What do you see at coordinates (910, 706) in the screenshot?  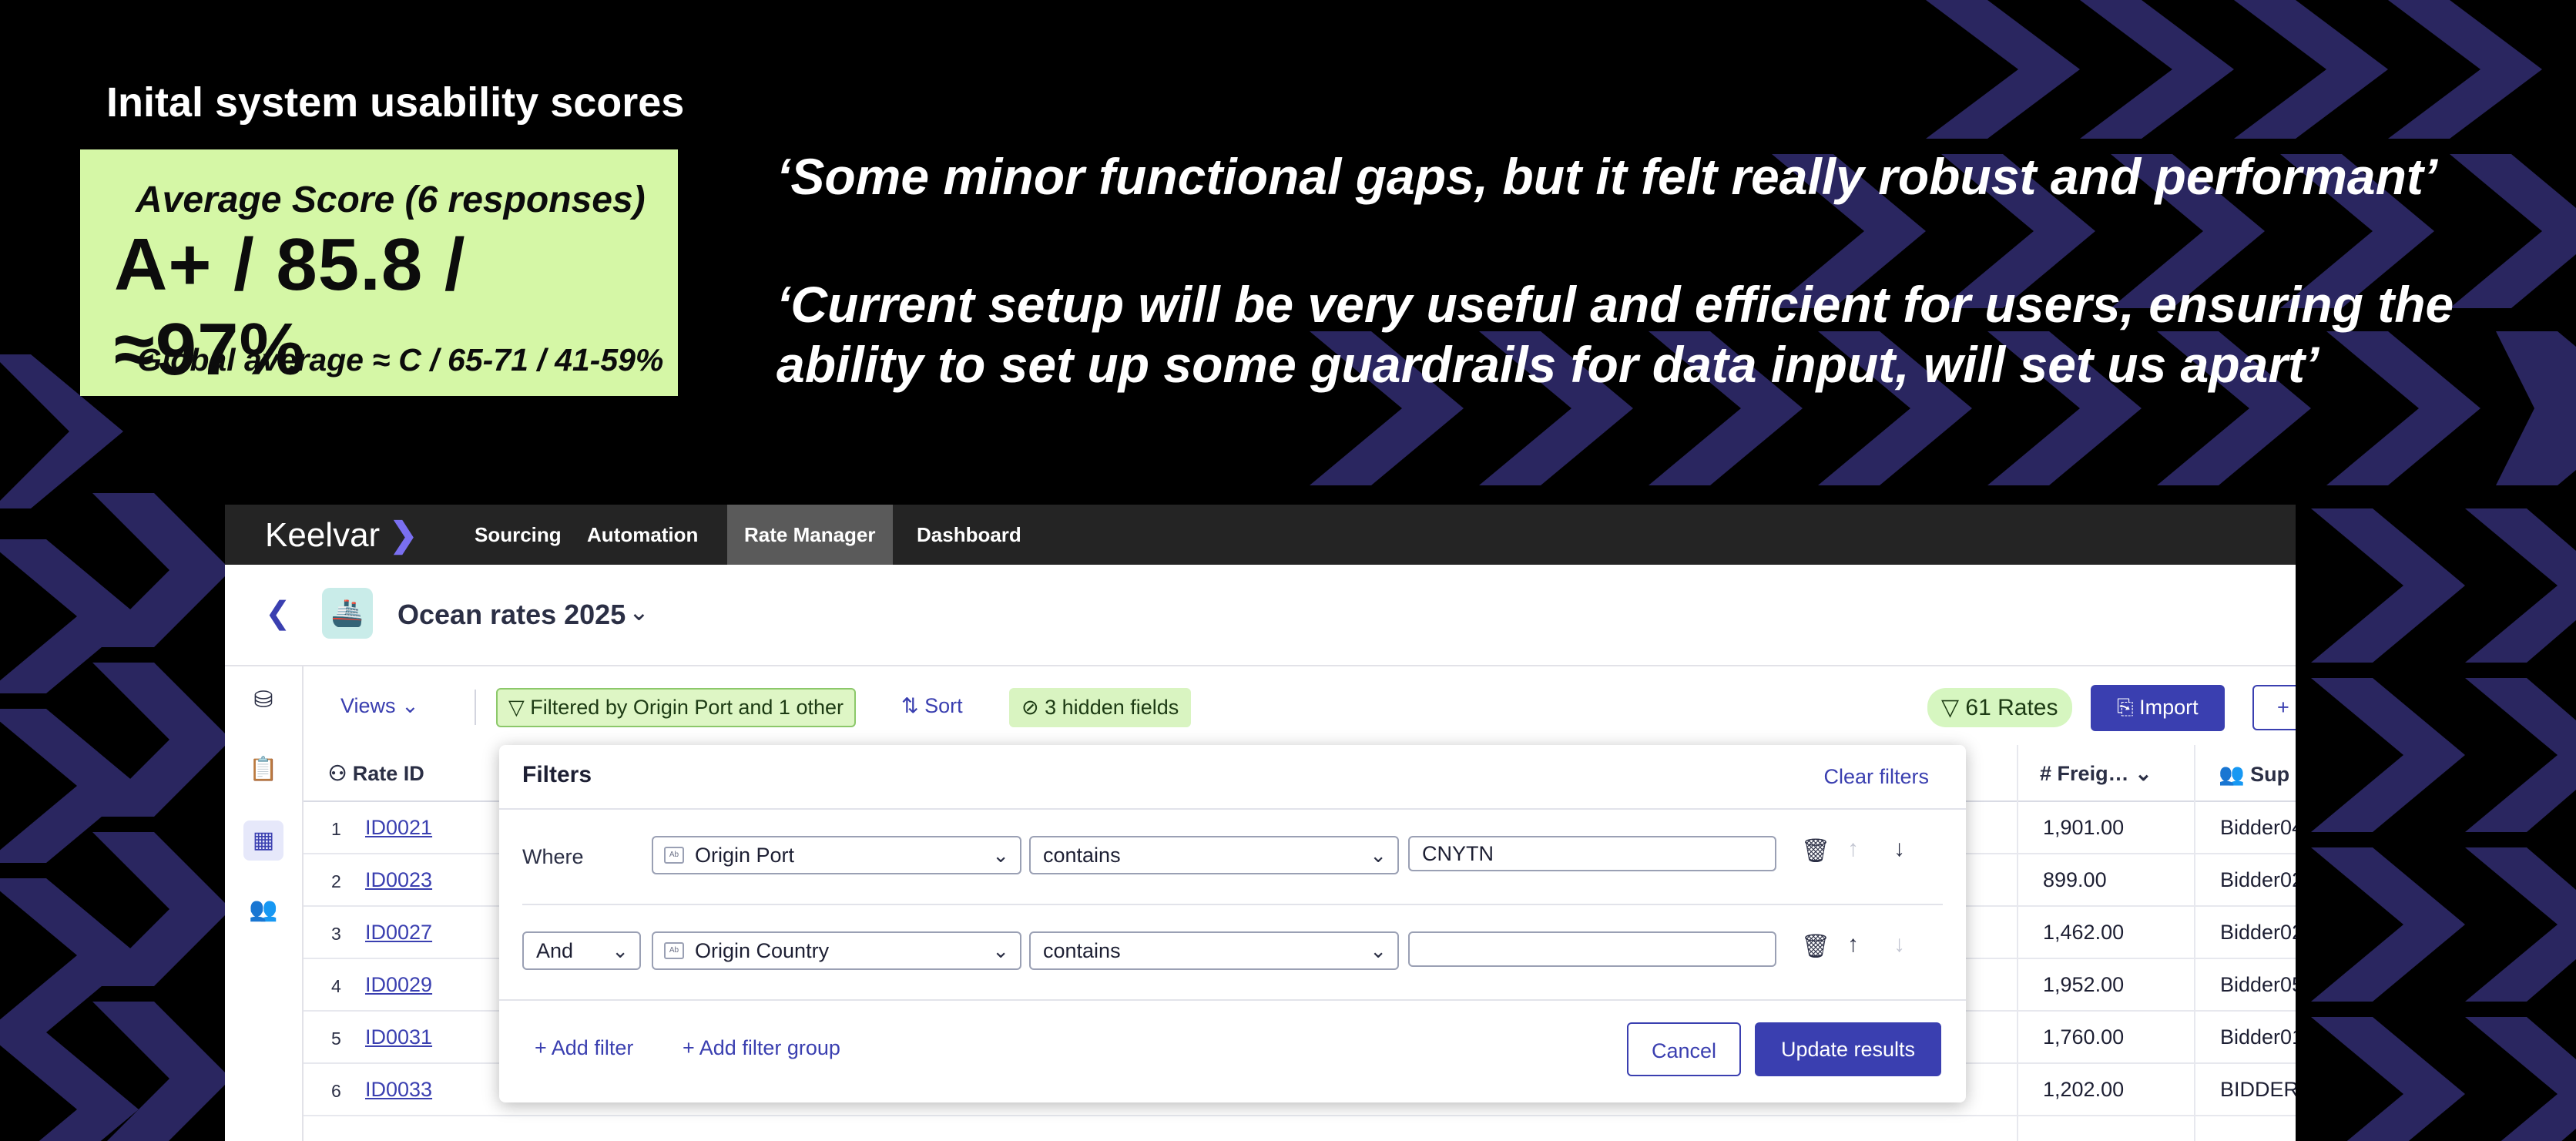 I see `sort-arrows-icon: ⇅` at bounding box center [910, 706].